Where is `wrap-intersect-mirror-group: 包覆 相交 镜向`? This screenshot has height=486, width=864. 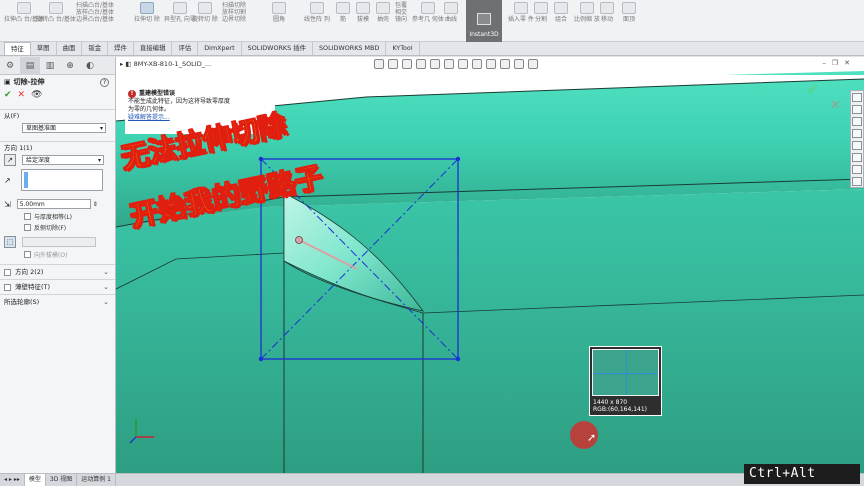
wrap-intersect-mirror-group: 包覆 相交 镜向 is located at coordinates (401, 19).